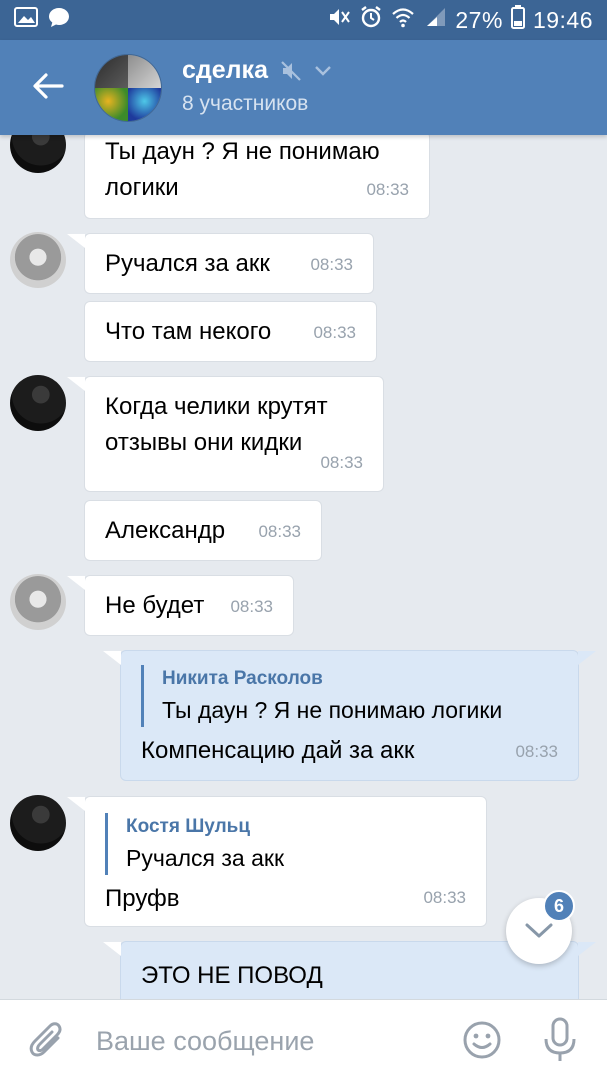  I want to click on message-text: Компенсацию дай за акк, so click(278, 750).